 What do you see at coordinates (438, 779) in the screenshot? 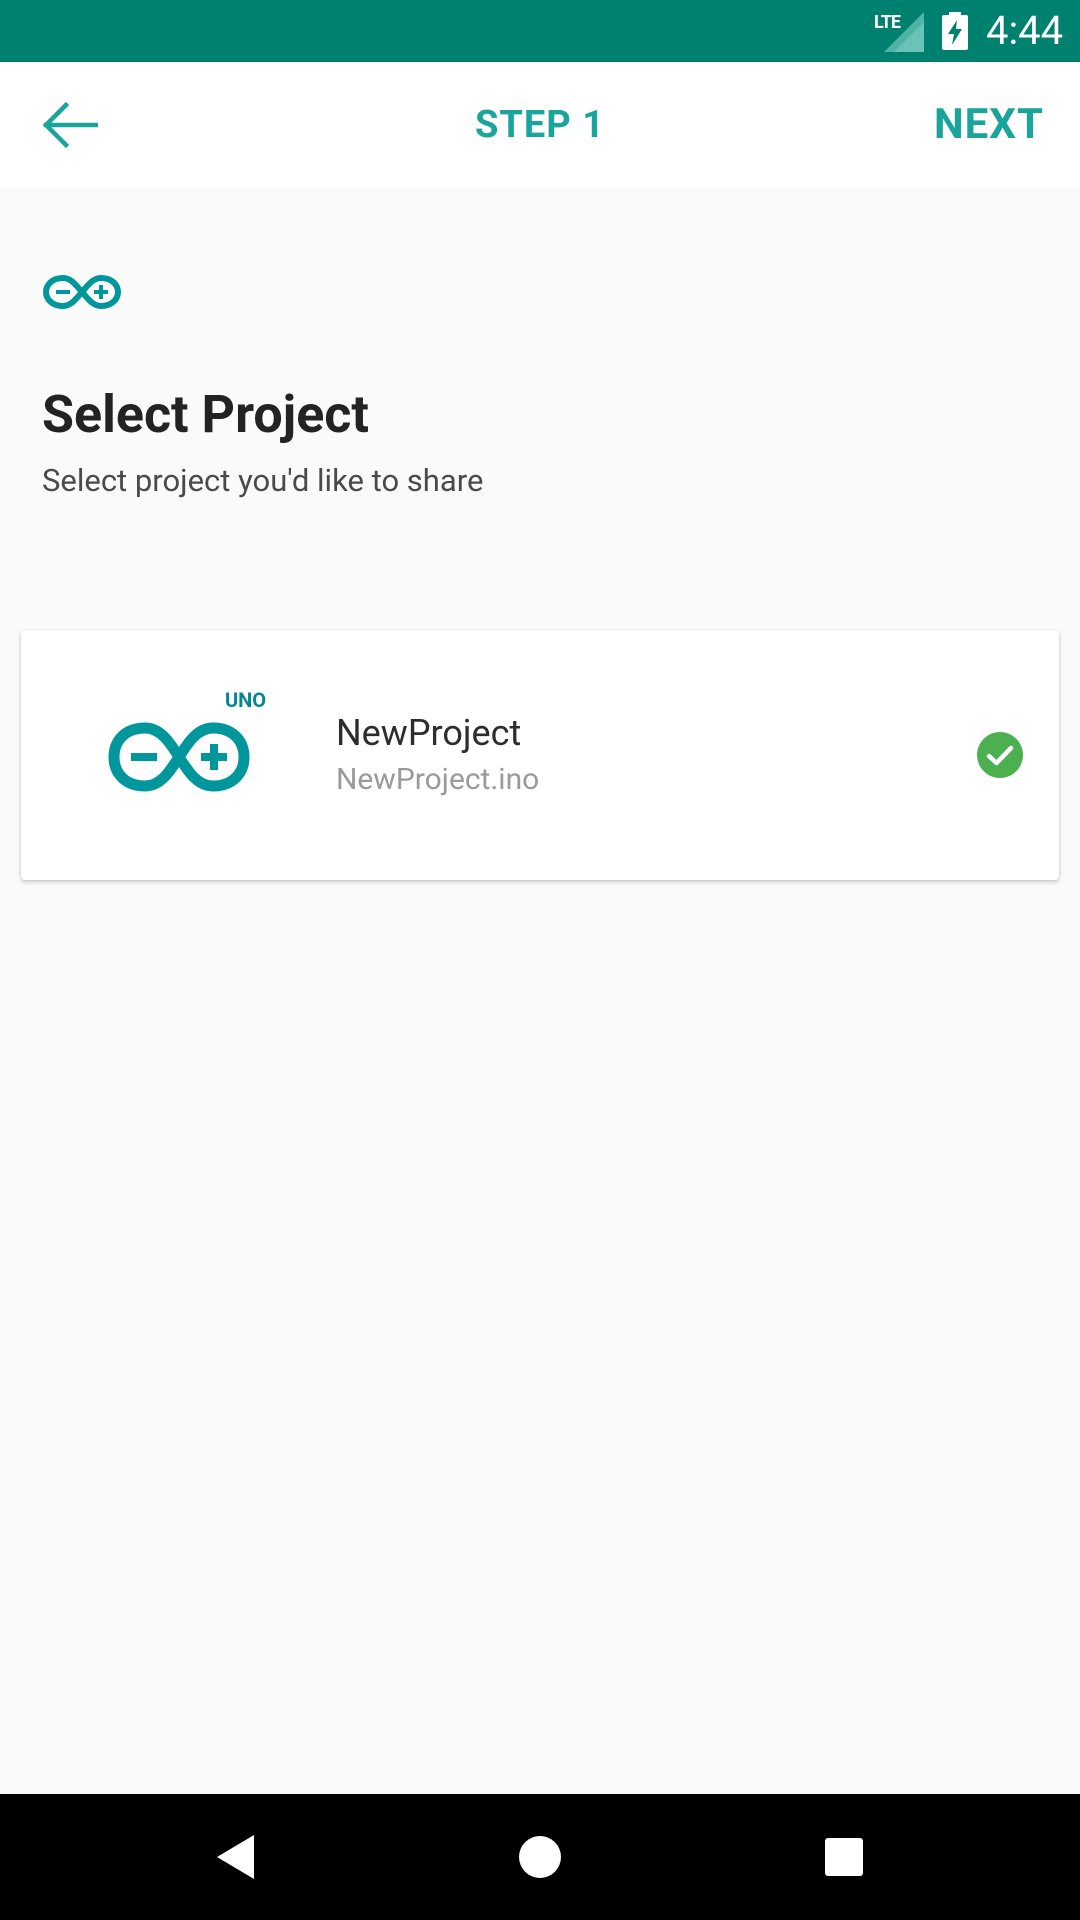
I see `project-filename: NewProject.ino` at bounding box center [438, 779].